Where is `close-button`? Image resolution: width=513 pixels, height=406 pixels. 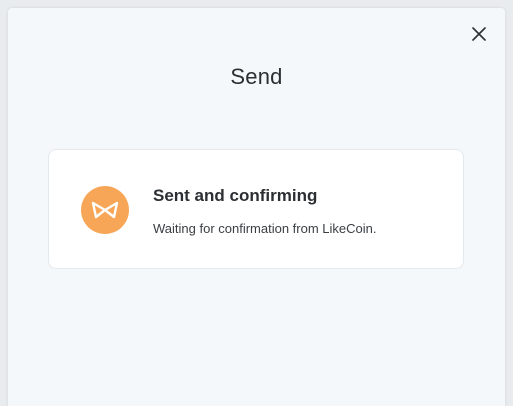 close-button is located at coordinates (479, 34).